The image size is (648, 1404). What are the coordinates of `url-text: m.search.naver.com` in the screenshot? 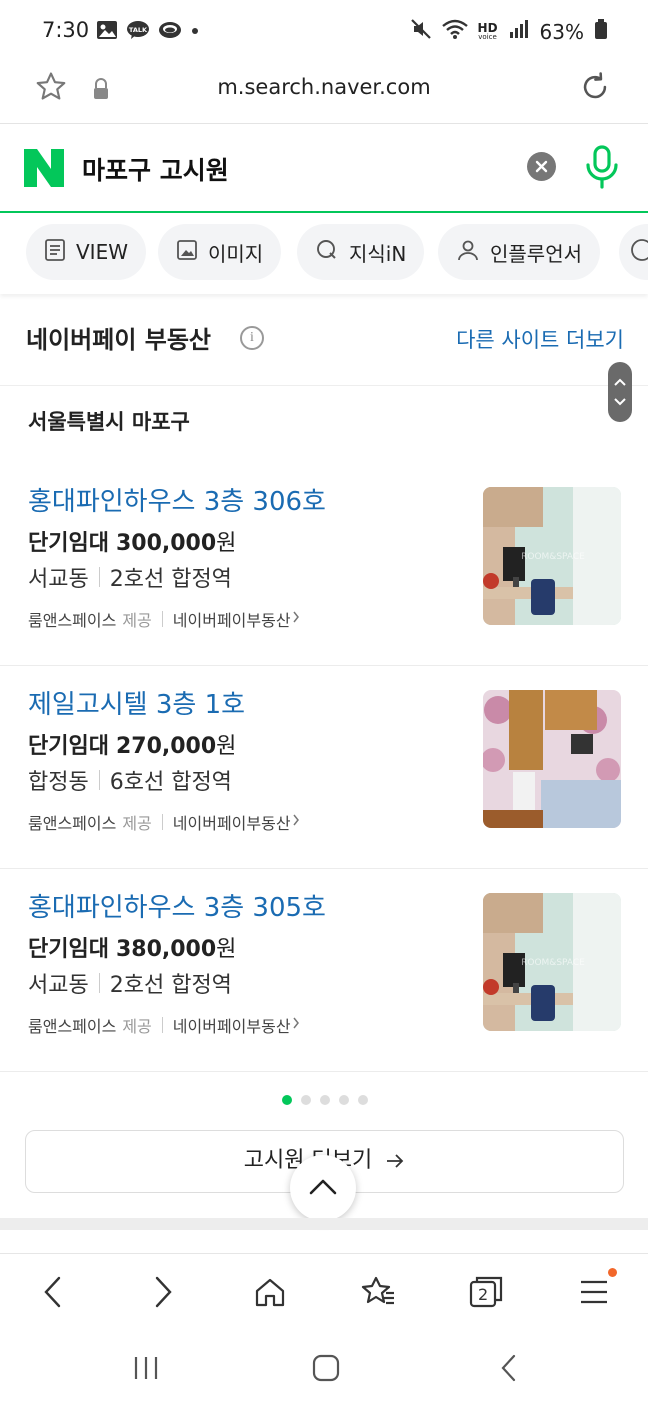 It's located at (324, 87).